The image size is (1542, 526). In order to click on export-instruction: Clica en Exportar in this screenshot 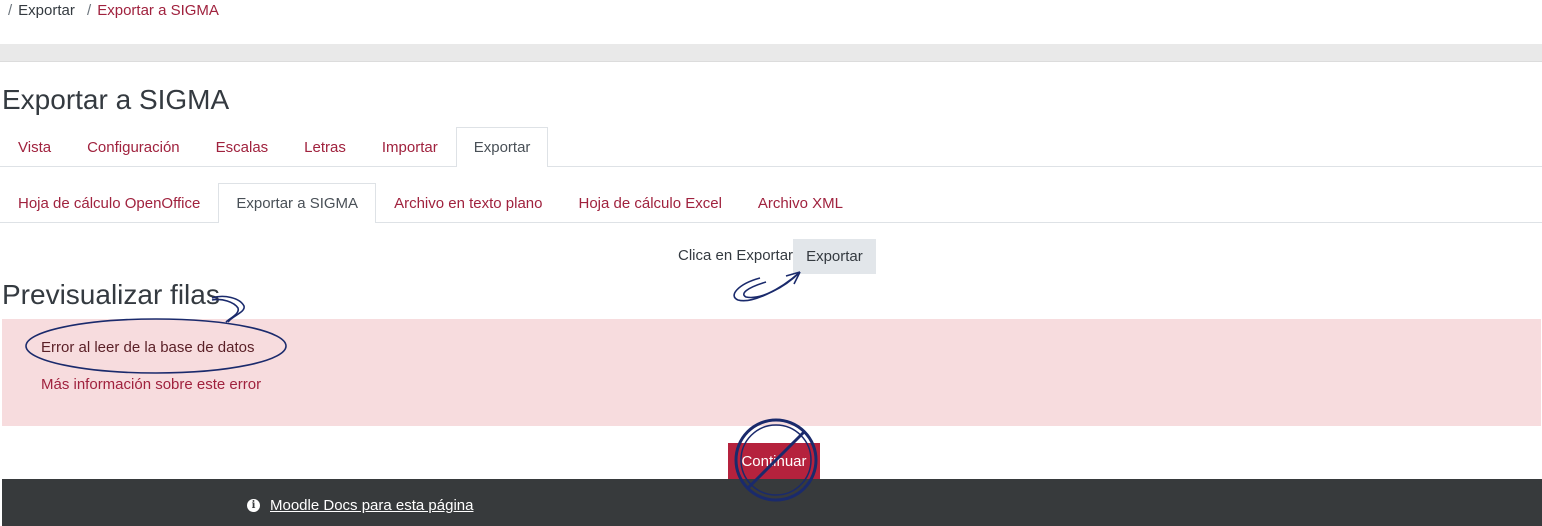, I will do `click(736, 255)`.